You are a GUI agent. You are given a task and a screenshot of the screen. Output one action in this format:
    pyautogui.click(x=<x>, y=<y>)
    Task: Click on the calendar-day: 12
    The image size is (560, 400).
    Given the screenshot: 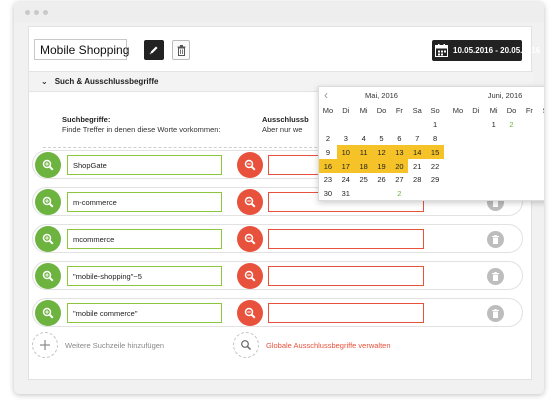 What is the action you would take?
    pyautogui.click(x=381, y=152)
    